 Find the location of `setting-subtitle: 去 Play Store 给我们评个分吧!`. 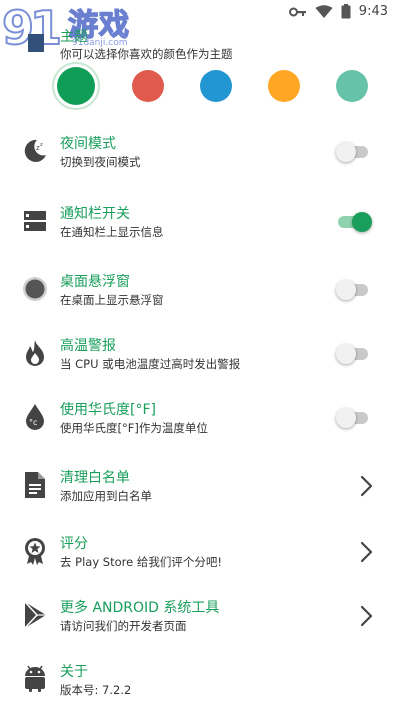

setting-subtitle: 去 Play Store 给我们评个分吧! is located at coordinates (141, 562).